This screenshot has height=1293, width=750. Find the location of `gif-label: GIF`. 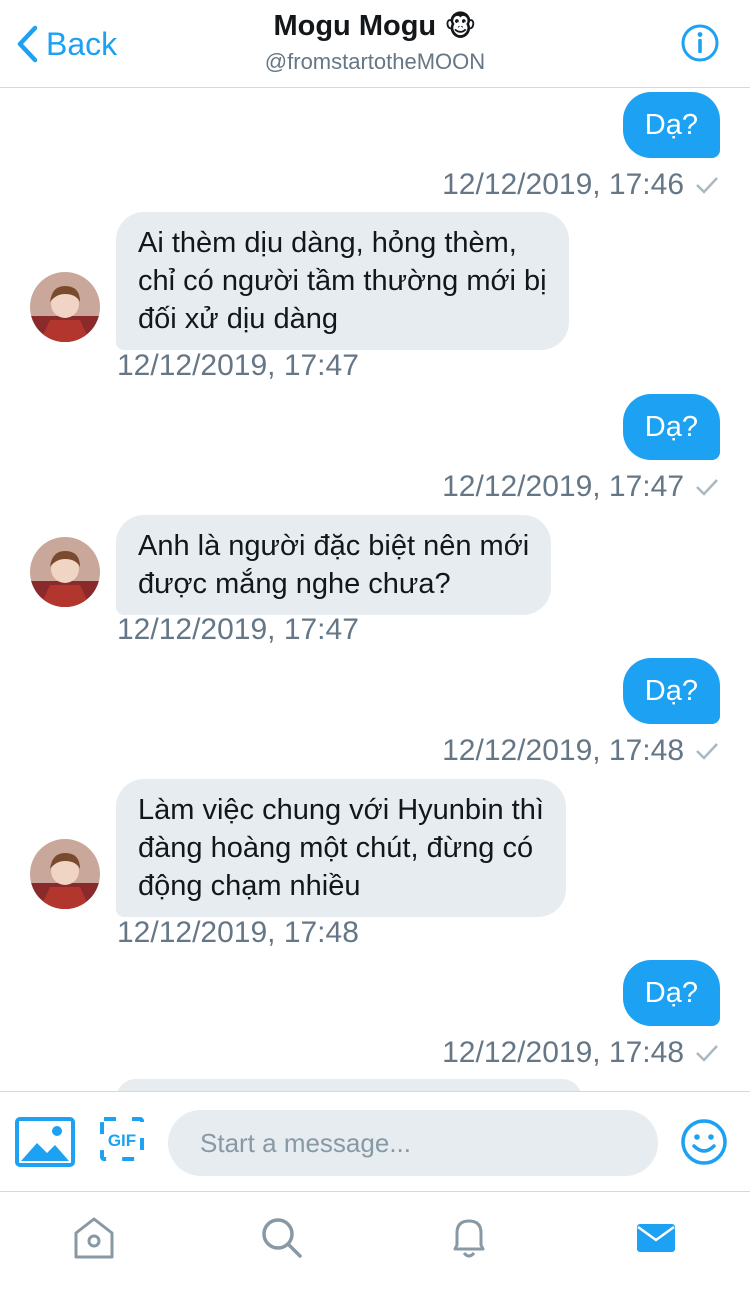

gif-label: GIF is located at coordinates (122, 1140).